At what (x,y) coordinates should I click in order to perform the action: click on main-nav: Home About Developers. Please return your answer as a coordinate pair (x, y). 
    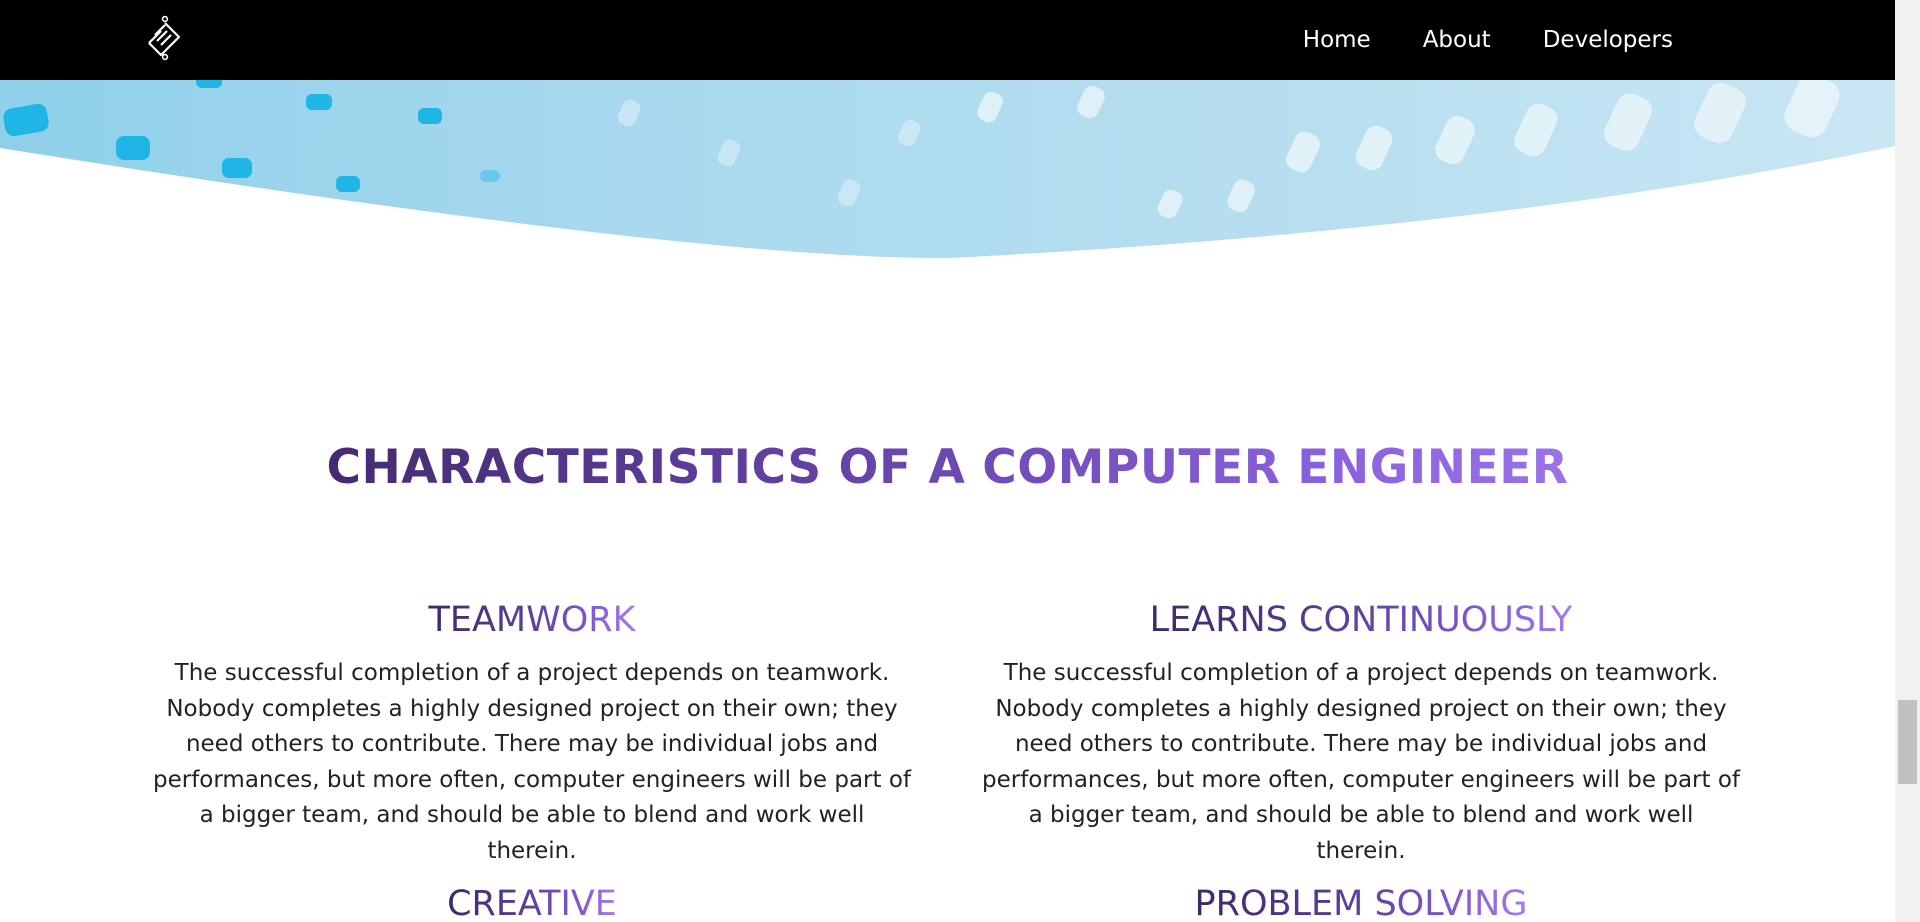
    Looking at the image, I should click on (1488, 40).